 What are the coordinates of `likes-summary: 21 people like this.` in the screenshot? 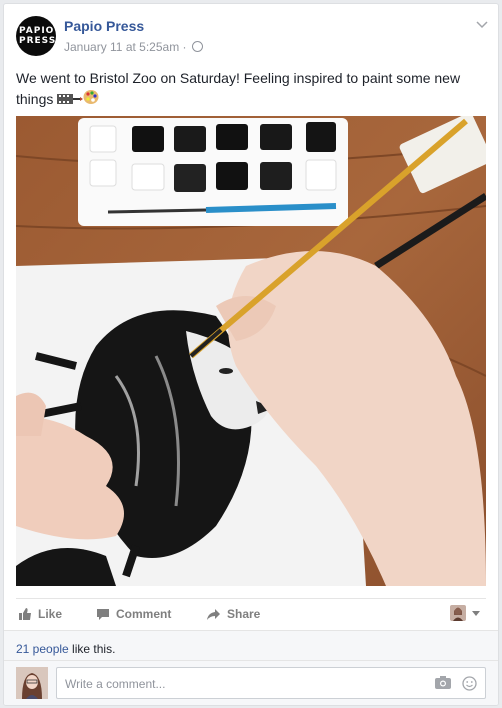 It's located at (251, 645).